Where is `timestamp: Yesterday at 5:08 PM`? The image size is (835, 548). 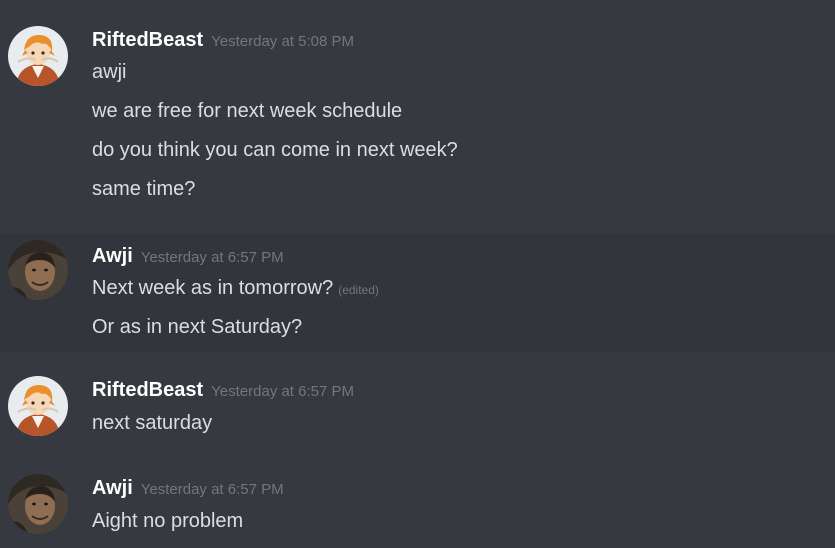
timestamp: Yesterday at 5:08 PM is located at coordinates (283, 41).